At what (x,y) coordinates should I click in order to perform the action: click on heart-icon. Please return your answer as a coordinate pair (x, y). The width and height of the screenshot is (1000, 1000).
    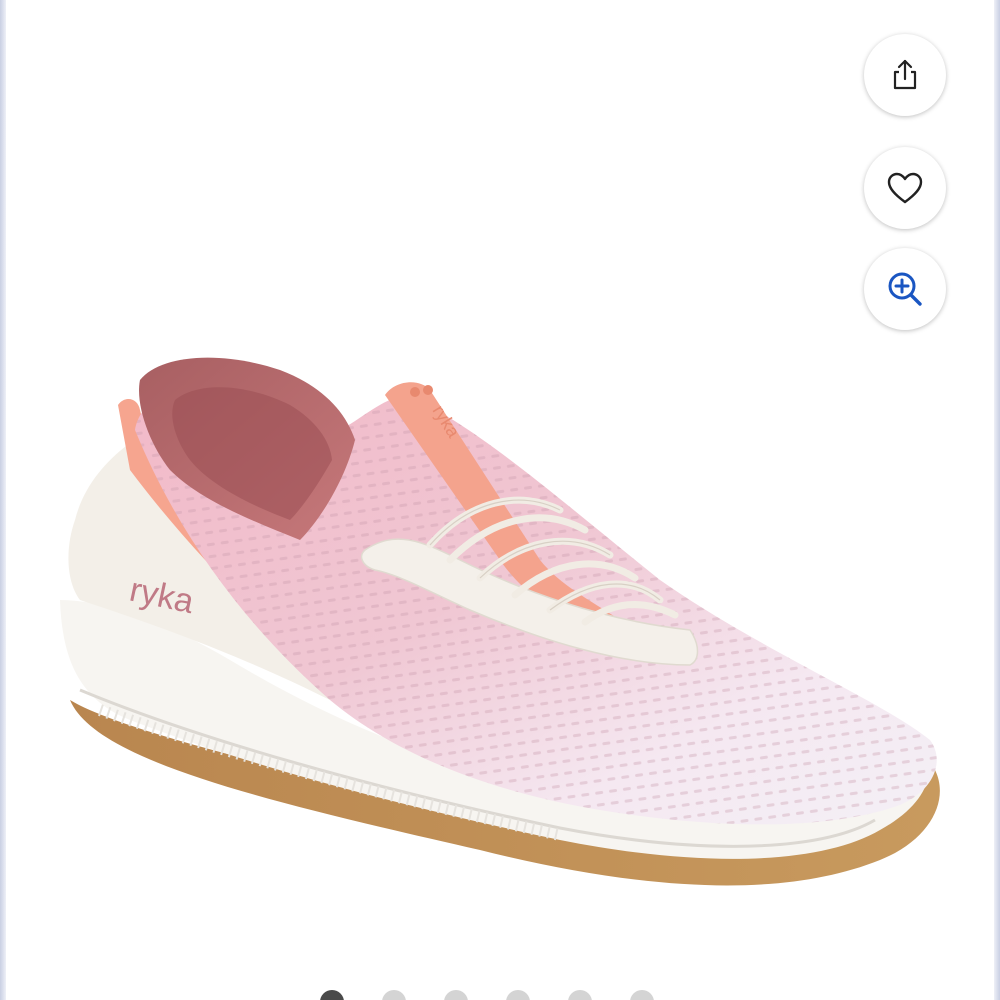
    Looking at the image, I should click on (905, 188).